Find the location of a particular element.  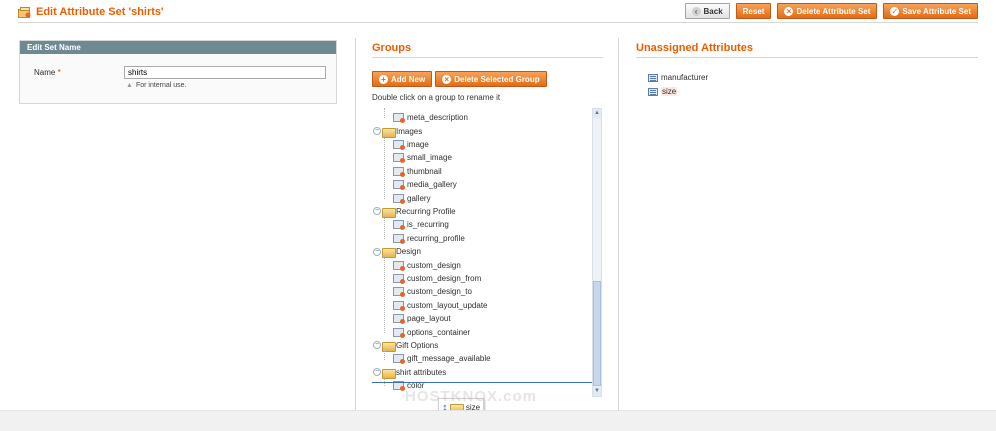

hint-triangle-icon: ▲ is located at coordinates (129, 85).